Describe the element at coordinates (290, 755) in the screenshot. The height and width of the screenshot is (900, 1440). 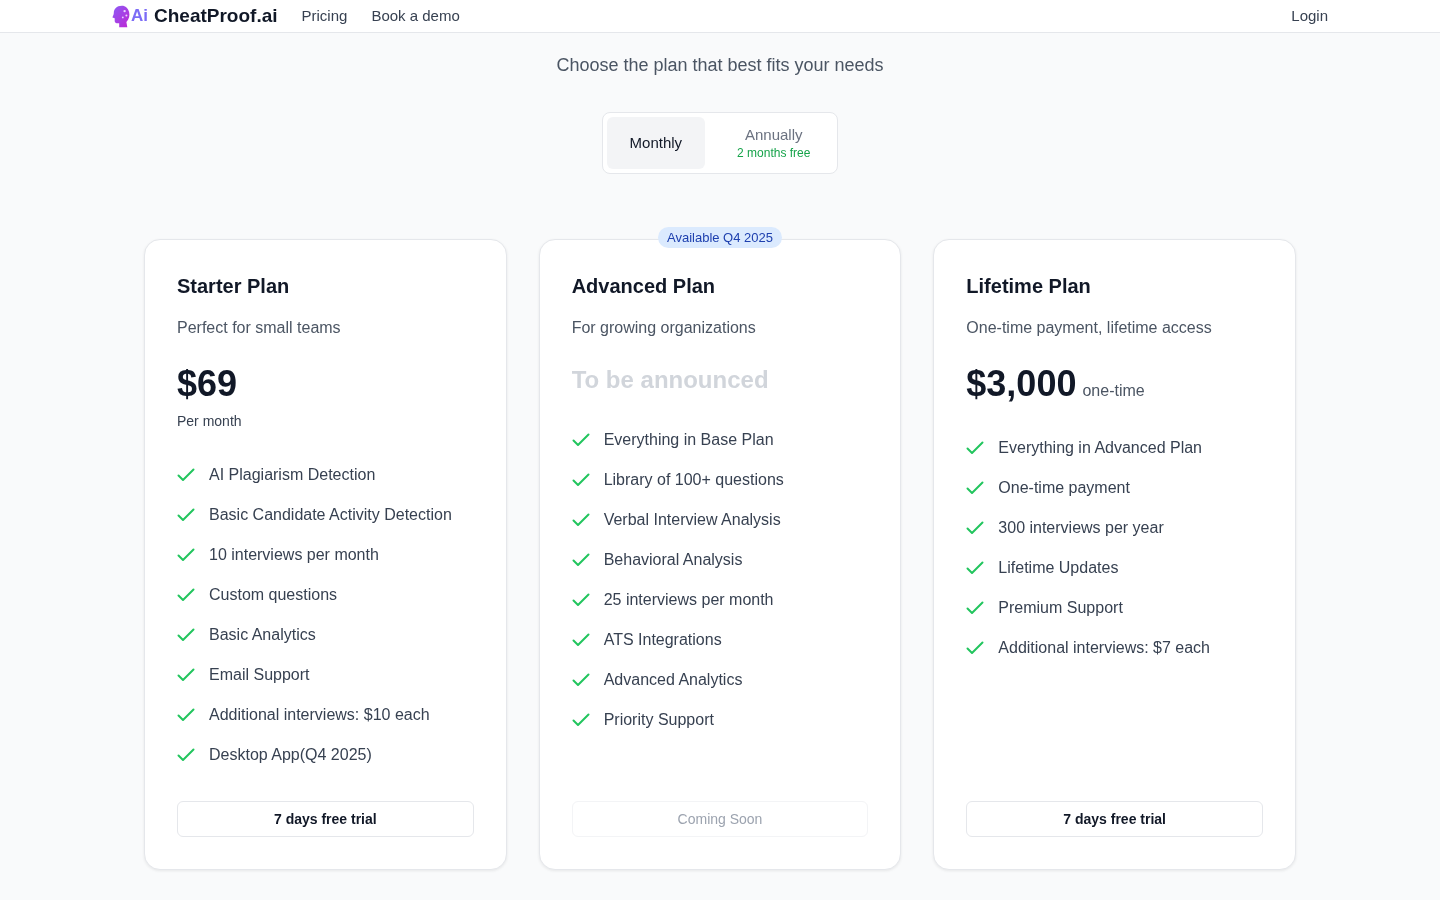
I see `feature-text: Desktop App(Q4 2025)` at that location.